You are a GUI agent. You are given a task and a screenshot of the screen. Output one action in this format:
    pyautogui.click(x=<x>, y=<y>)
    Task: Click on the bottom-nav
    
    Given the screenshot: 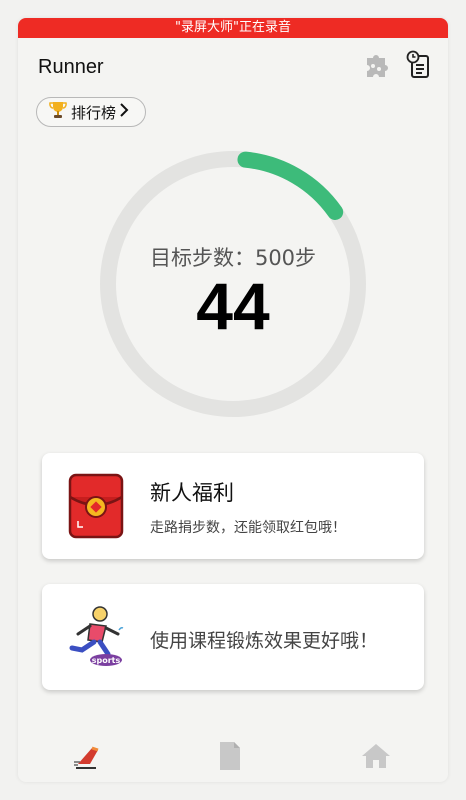 What is the action you would take?
    pyautogui.click(x=233, y=754)
    